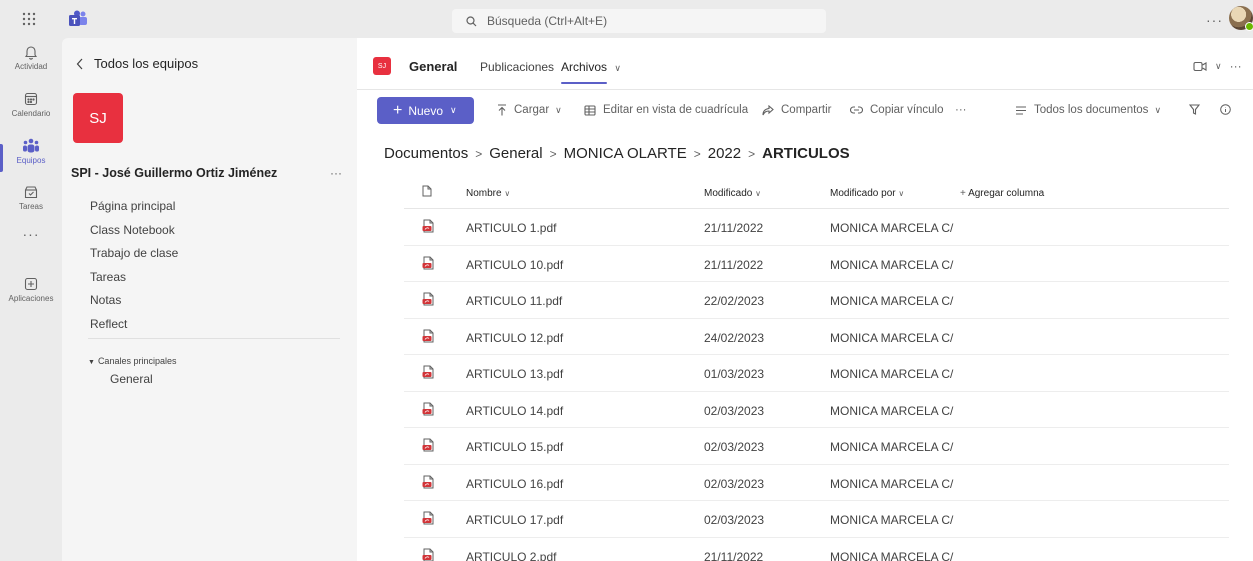 The image size is (1253, 561). What do you see at coordinates (1200, 66) in the screenshot?
I see `meet-video-icon` at bounding box center [1200, 66].